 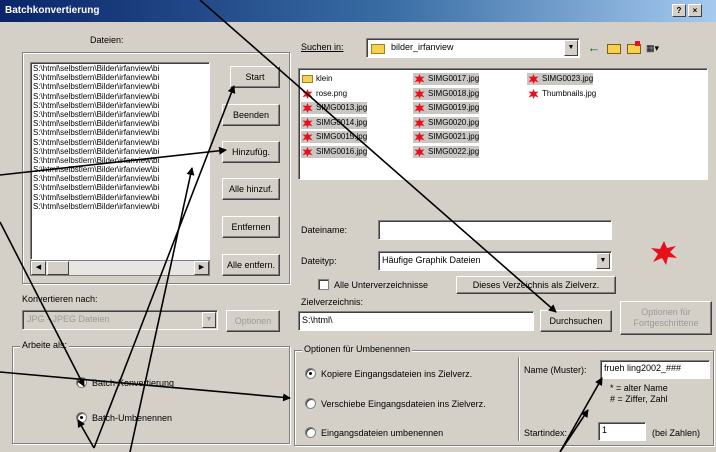 What do you see at coordinates (323, 284) in the screenshot?
I see `all-subdirs-checkbox` at bounding box center [323, 284].